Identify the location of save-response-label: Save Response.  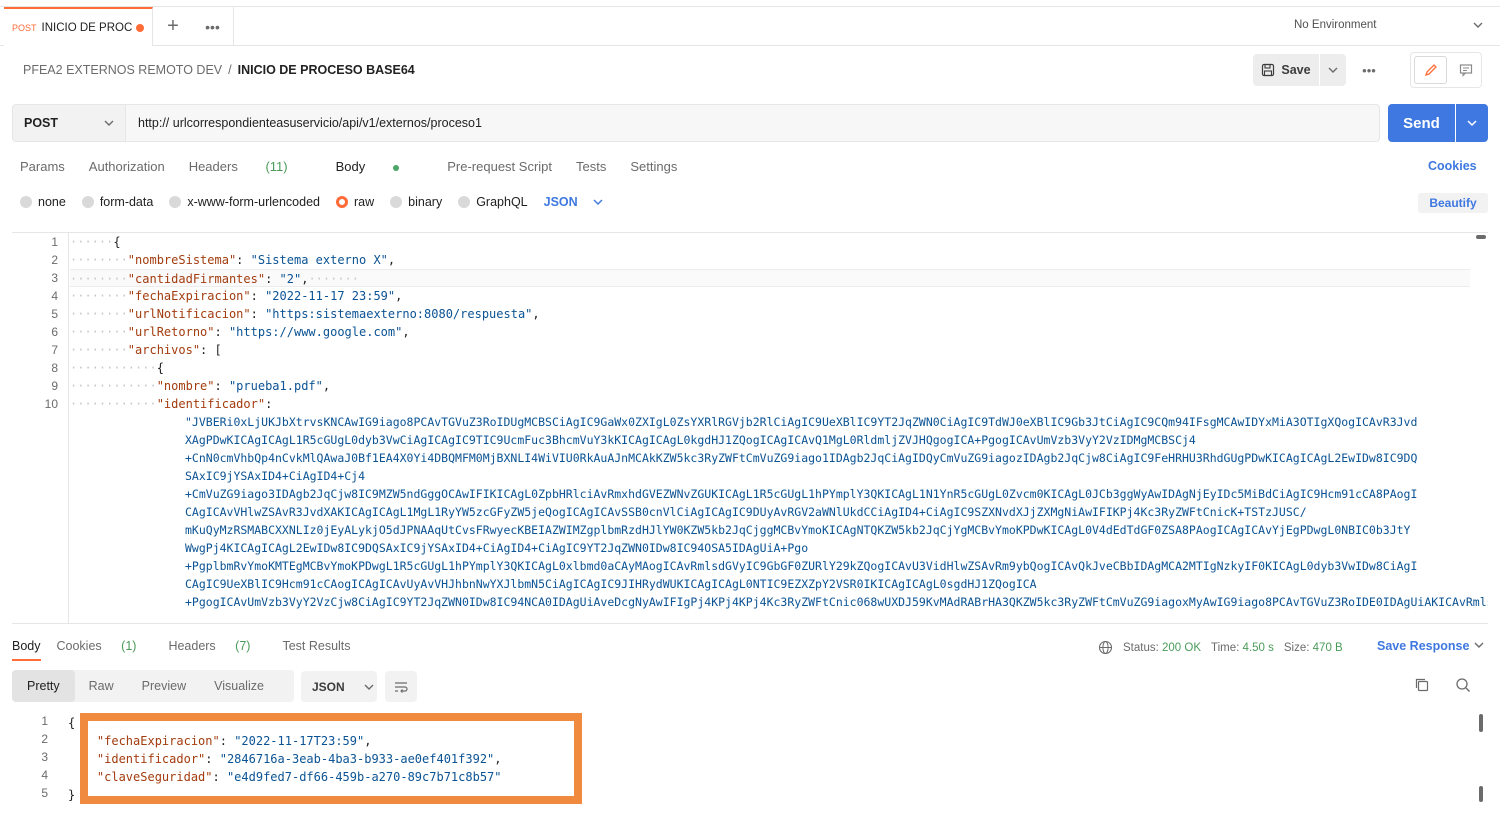
(1423, 646).